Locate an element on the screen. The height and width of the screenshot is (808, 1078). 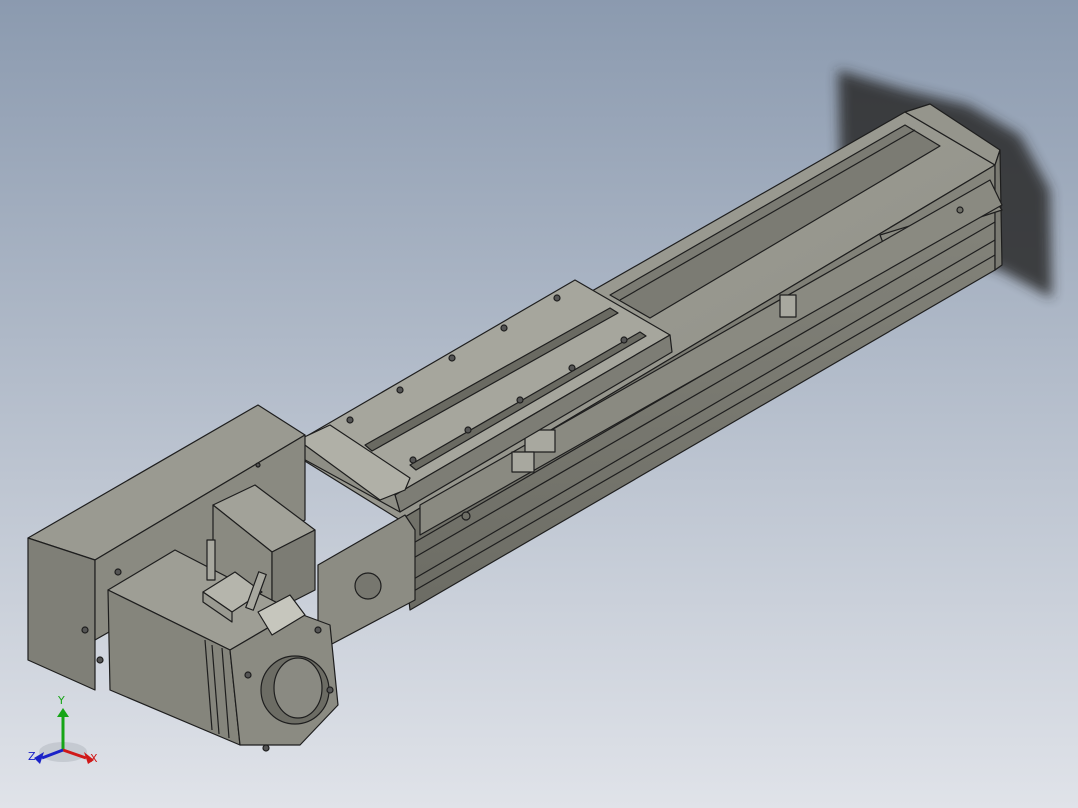
y-axis-label: Y is located at coordinates (61, 700).